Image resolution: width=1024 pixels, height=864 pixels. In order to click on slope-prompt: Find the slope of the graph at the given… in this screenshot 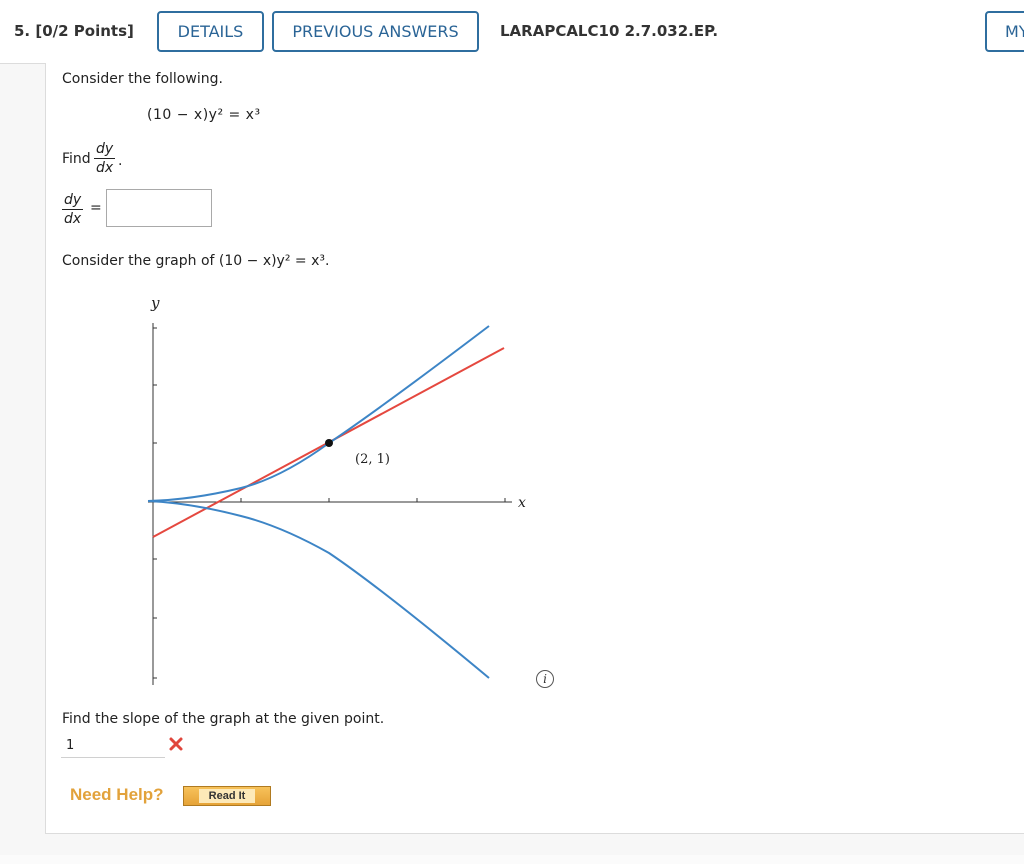, I will do `click(223, 719)`.